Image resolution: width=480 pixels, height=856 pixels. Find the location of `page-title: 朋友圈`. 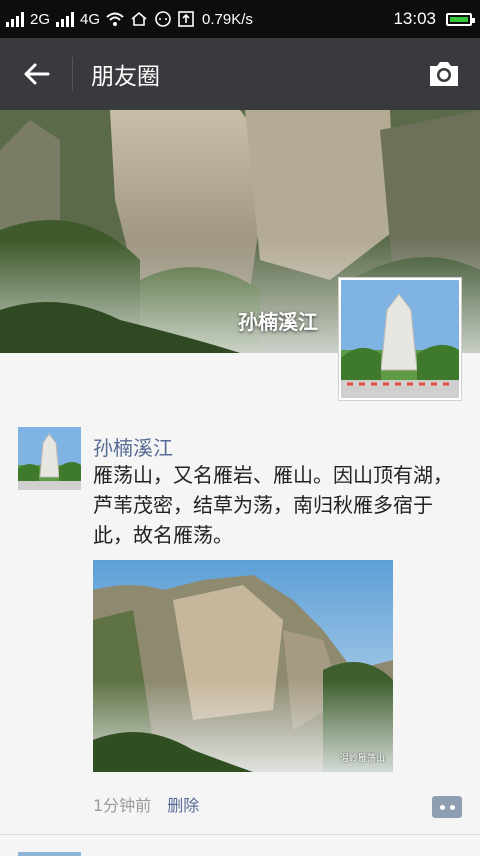

page-title: 朋友圈 is located at coordinates (125, 77).